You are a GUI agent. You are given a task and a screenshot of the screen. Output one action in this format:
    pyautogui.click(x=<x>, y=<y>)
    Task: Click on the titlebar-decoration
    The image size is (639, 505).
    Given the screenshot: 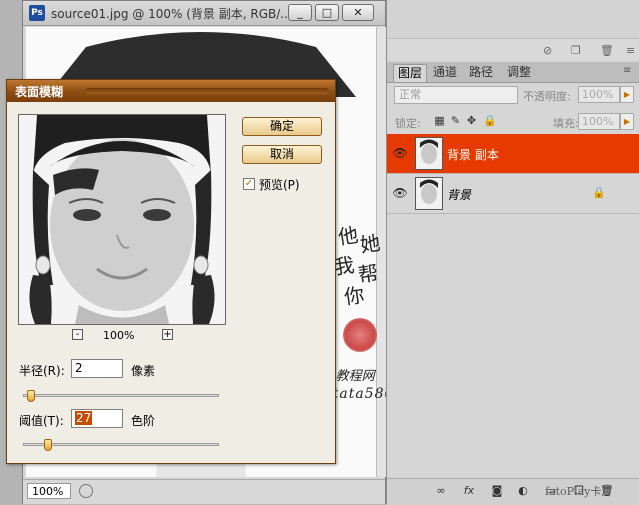 What is the action you would take?
    pyautogui.click(x=207, y=91)
    